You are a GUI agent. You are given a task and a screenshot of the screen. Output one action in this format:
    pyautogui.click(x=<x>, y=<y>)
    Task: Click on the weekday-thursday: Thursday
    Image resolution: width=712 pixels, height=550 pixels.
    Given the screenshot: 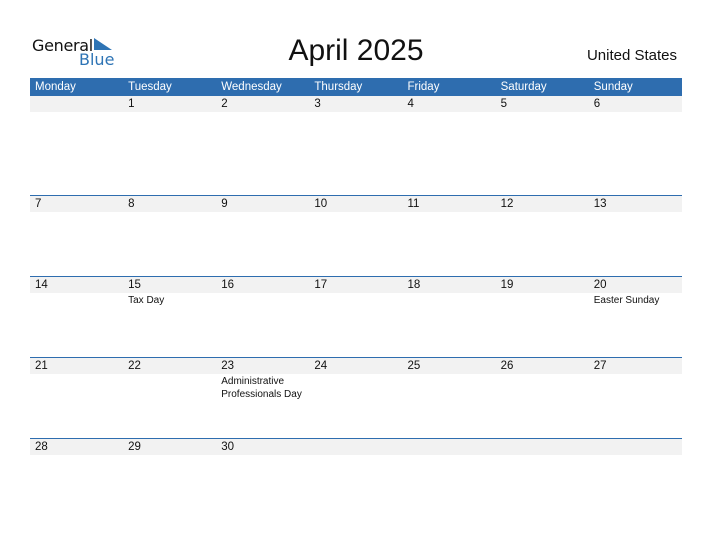 What is the action you would take?
    pyautogui.click(x=338, y=87)
    